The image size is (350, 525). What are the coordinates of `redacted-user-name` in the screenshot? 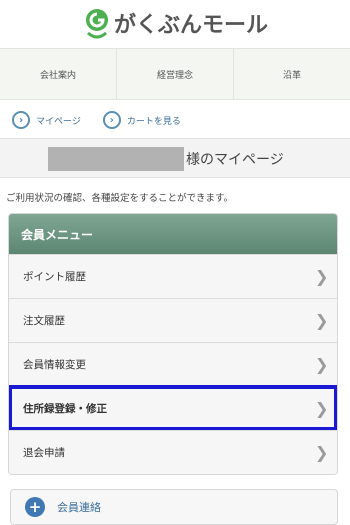 It's located at (116, 159).